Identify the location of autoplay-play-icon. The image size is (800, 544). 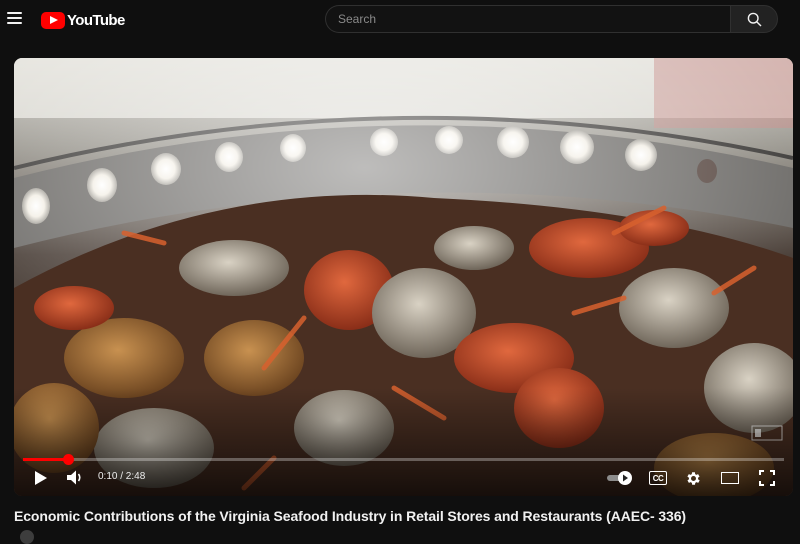
(625, 478).